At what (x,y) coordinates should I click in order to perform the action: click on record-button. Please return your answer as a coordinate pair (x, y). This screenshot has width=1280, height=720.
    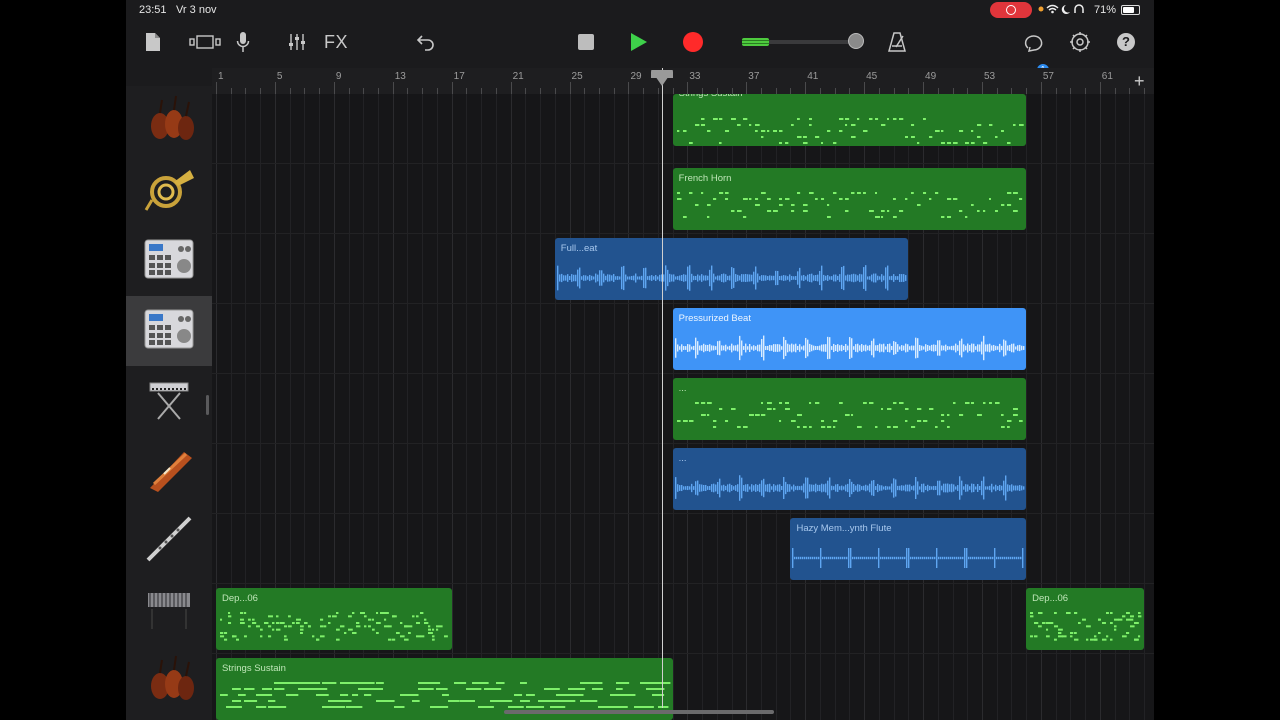
    Looking at the image, I should click on (693, 42).